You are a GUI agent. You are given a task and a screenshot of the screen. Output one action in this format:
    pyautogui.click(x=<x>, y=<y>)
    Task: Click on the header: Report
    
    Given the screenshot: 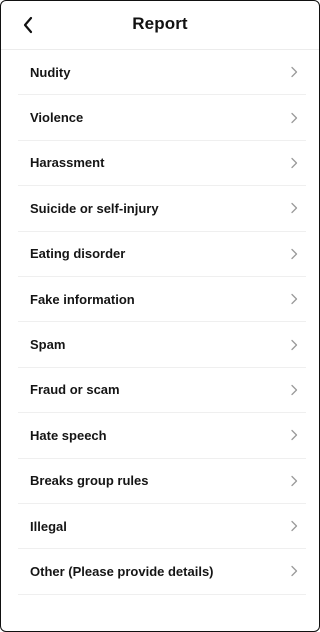 What is the action you would take?
    pyautogui.click(x=160, y=25)
    